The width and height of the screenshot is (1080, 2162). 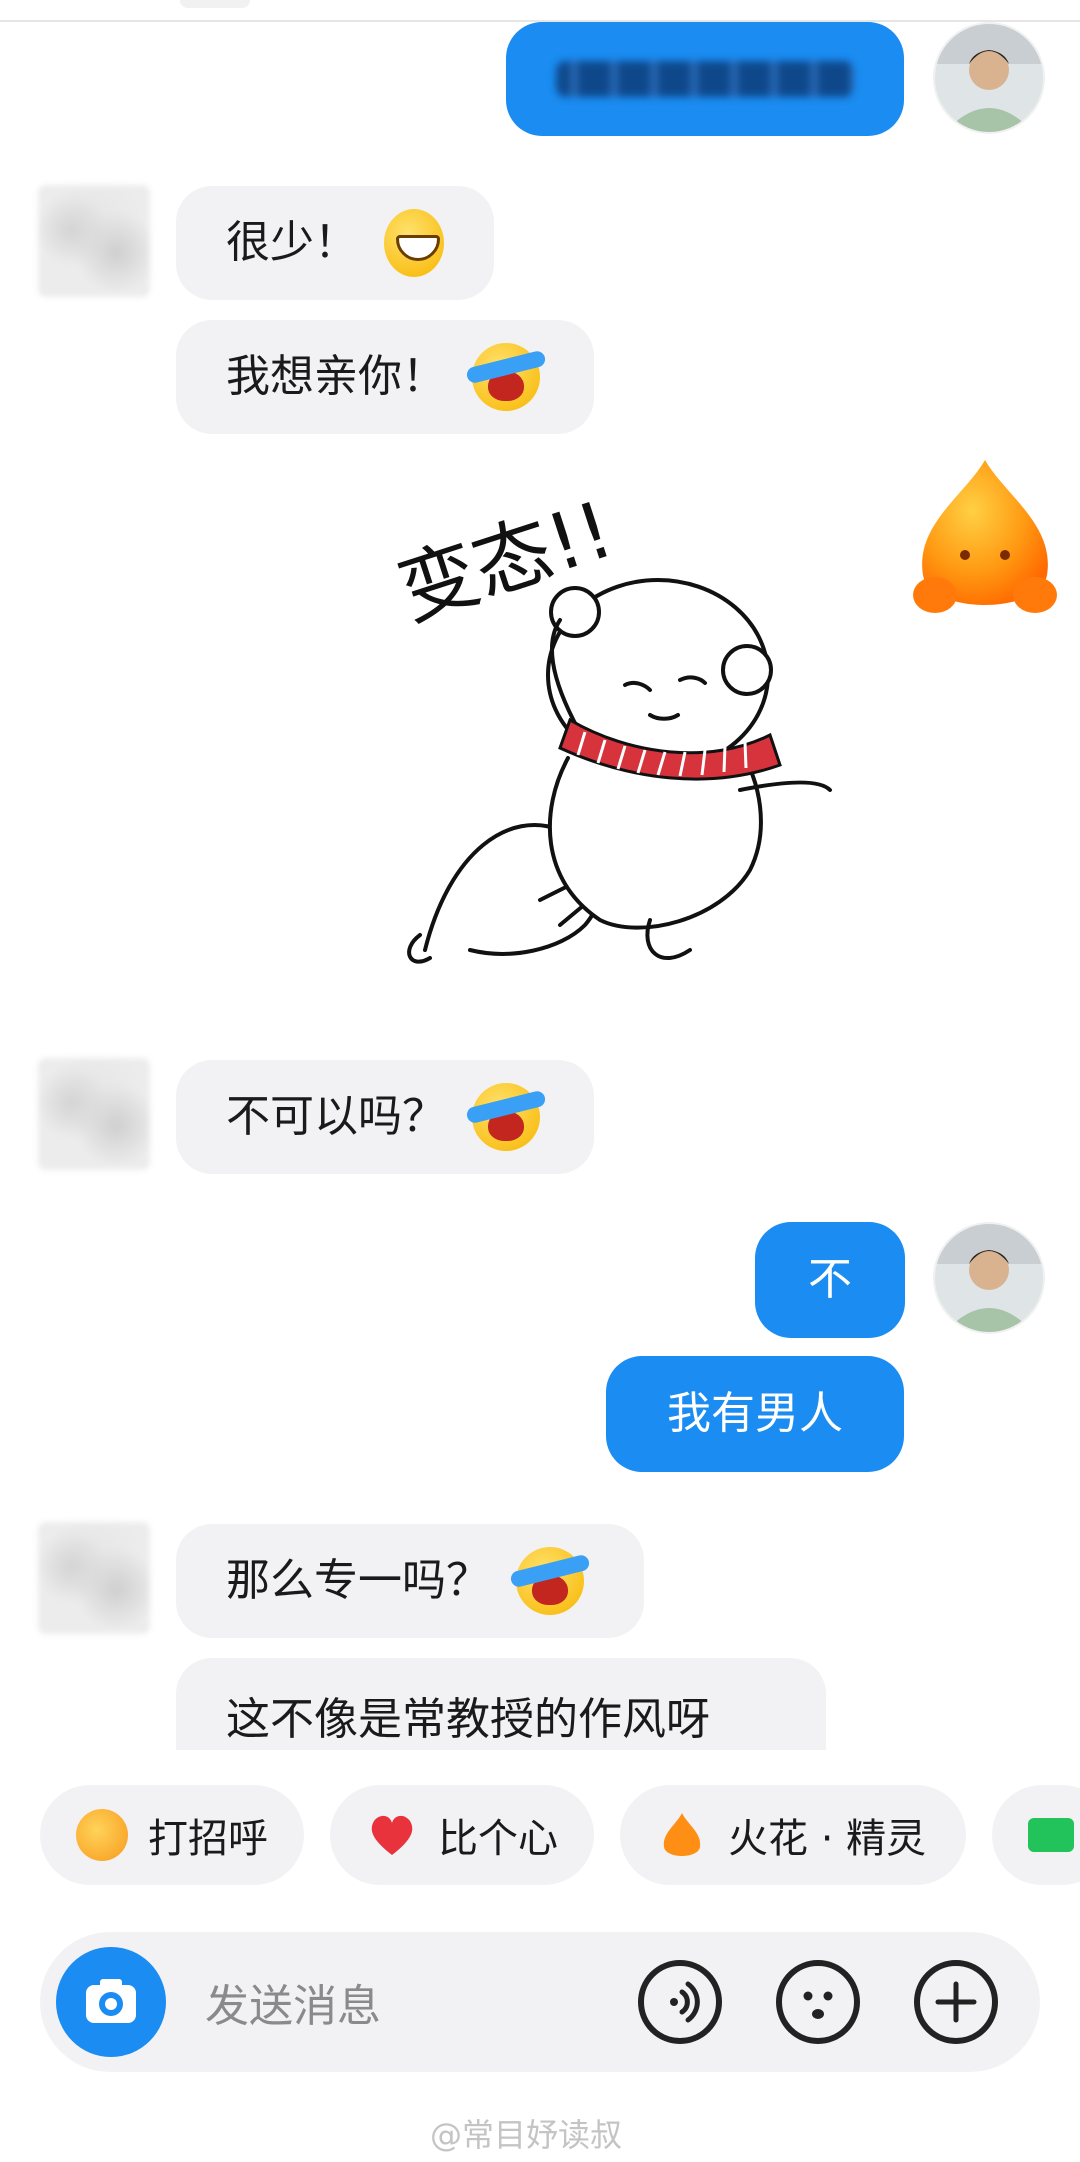 I want to click on plus-icon, so click(x=956, y=2002).